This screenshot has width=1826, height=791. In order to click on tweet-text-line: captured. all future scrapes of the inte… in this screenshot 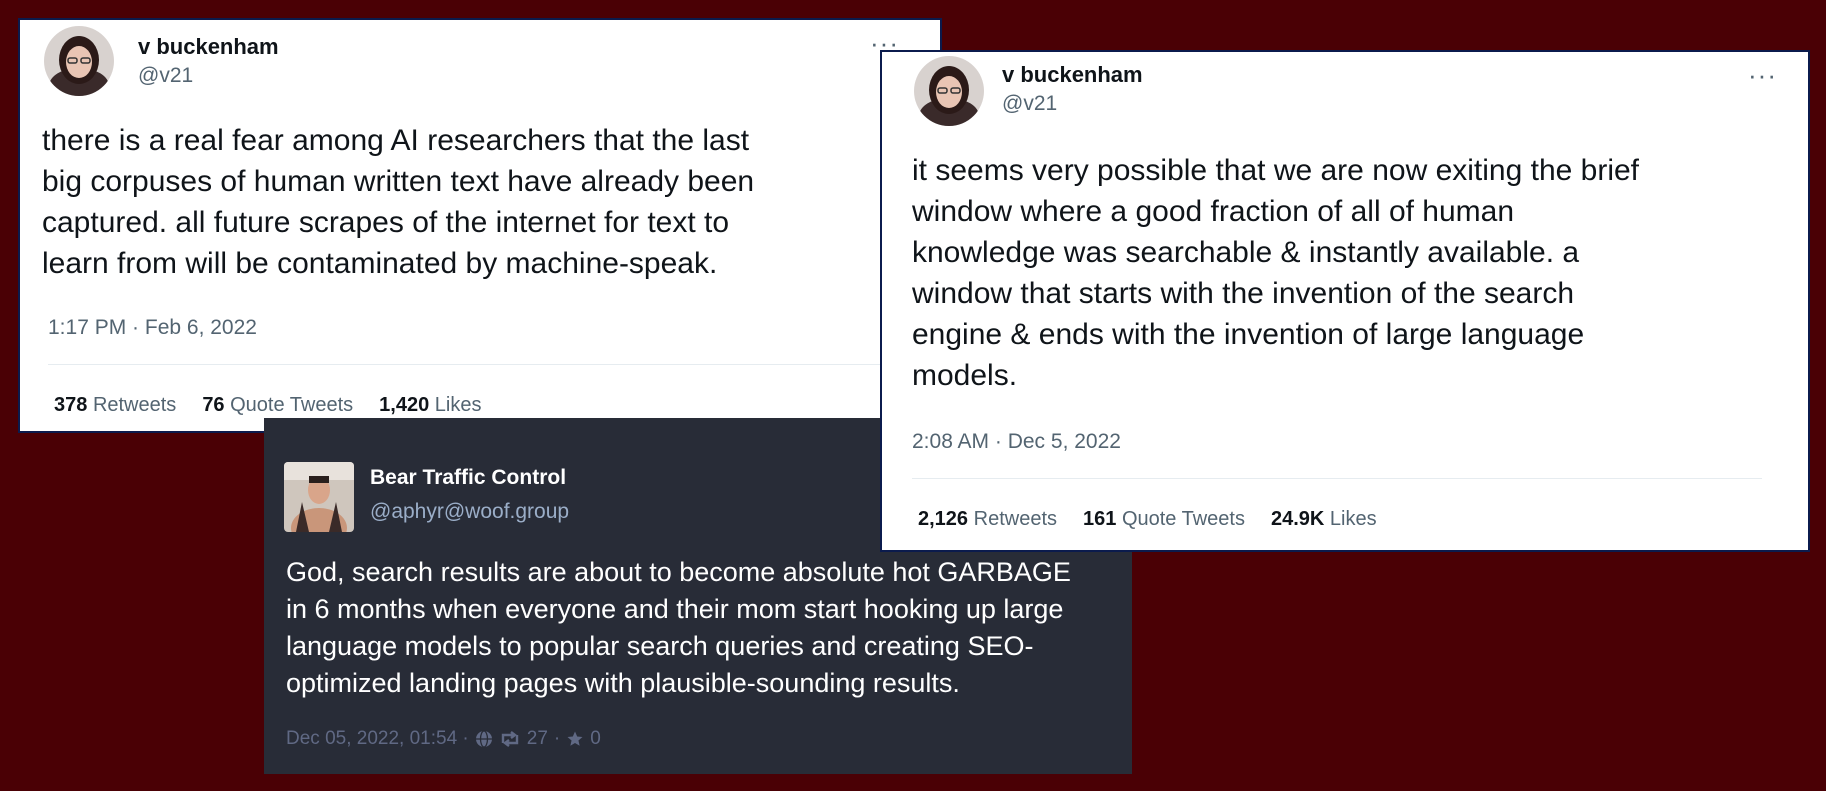, I will do `click(386, 222)`.